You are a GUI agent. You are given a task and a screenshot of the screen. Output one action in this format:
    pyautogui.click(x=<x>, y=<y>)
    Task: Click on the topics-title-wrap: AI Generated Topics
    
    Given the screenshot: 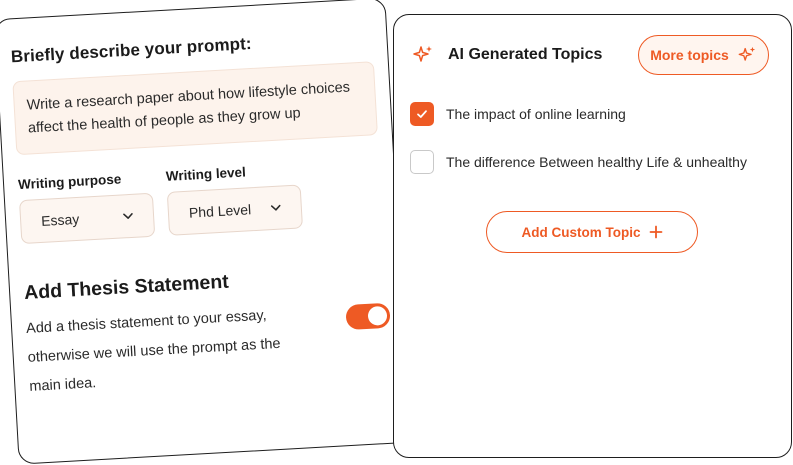 What is the action you would take?
    pyautogui.click(x=507, y=55)
    